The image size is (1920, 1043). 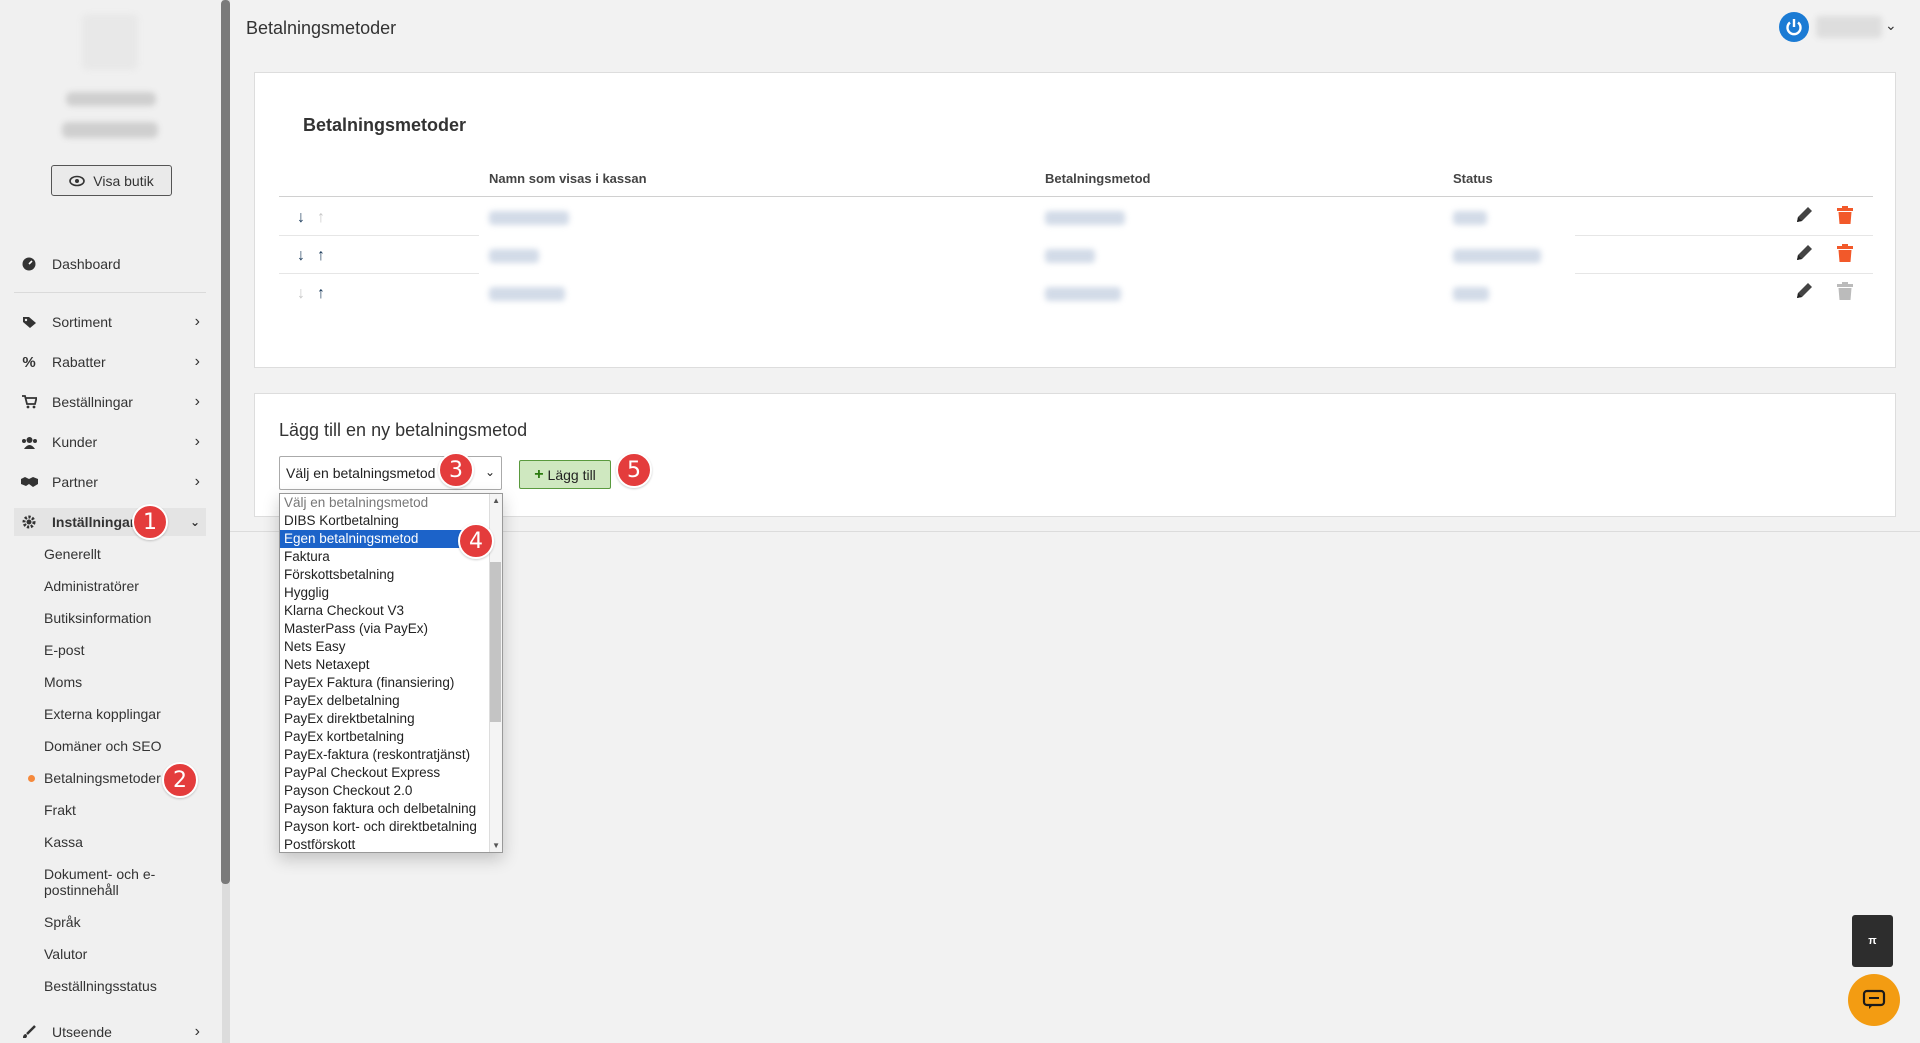 I want to click on sidebar-item-utseende: Utseende ›, so click(x=110, y=1030).